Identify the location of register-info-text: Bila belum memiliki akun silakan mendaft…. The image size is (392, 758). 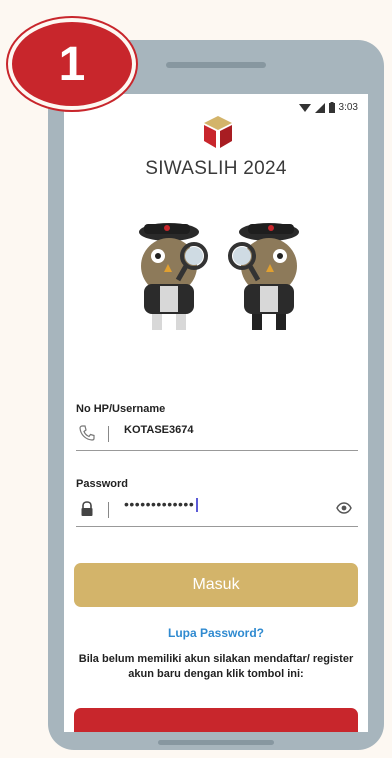
(216, 666).